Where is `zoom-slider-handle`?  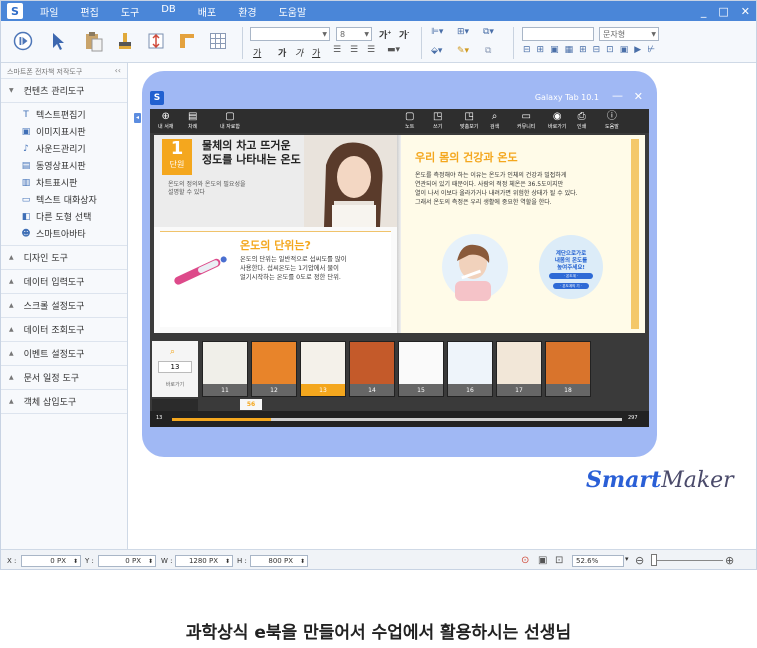
zoom-slider-handle is located at coordinates (654, 560).